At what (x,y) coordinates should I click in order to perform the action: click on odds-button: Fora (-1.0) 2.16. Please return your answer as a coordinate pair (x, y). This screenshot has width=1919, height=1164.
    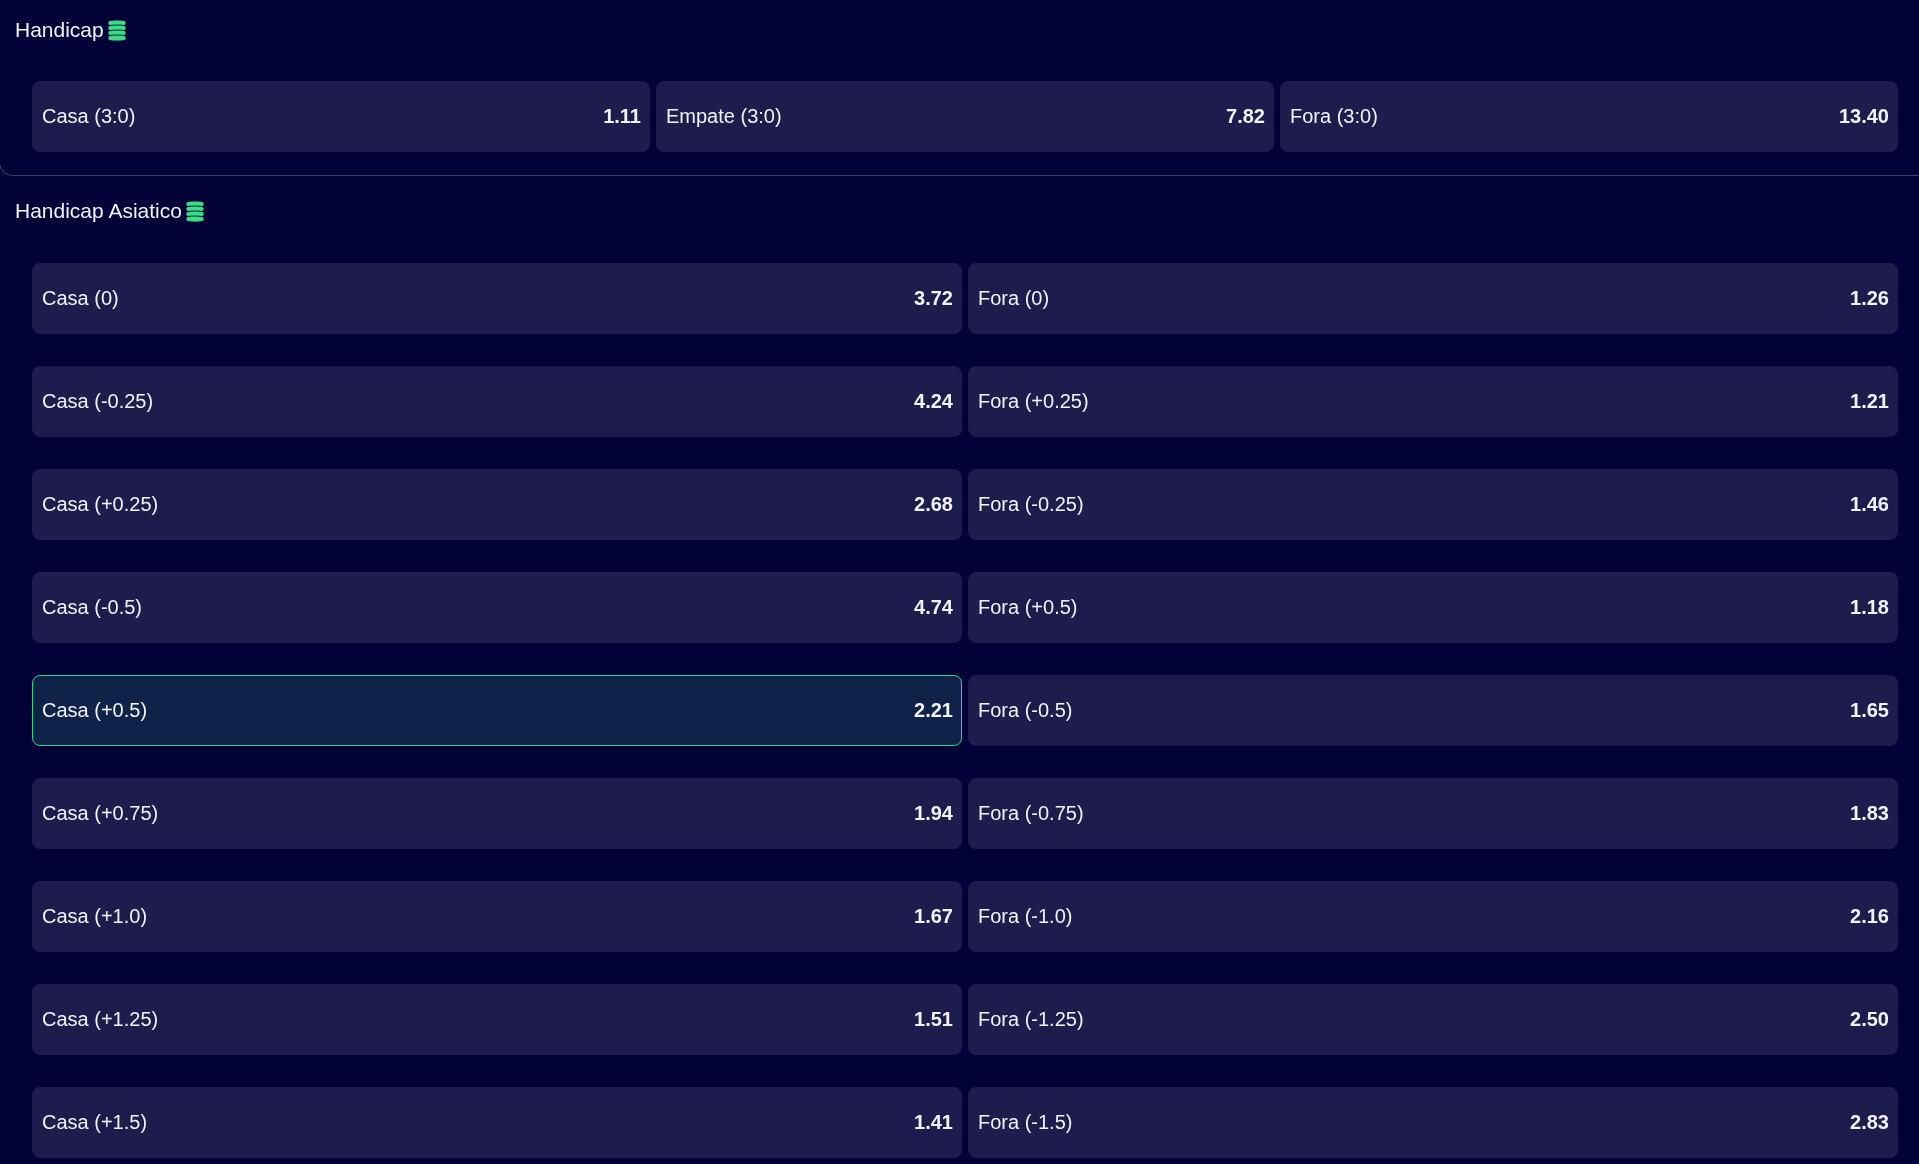
    Looking at the image, I should click on (1433, 916).